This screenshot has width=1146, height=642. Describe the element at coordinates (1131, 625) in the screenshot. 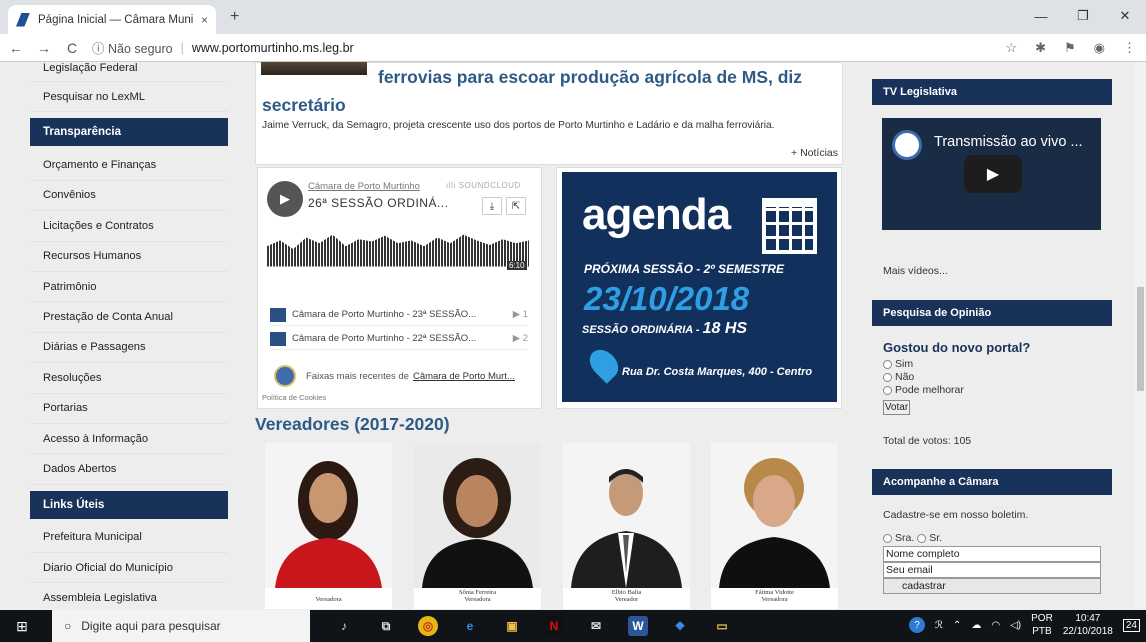

I see `notification-center-icon: 24` at that location.